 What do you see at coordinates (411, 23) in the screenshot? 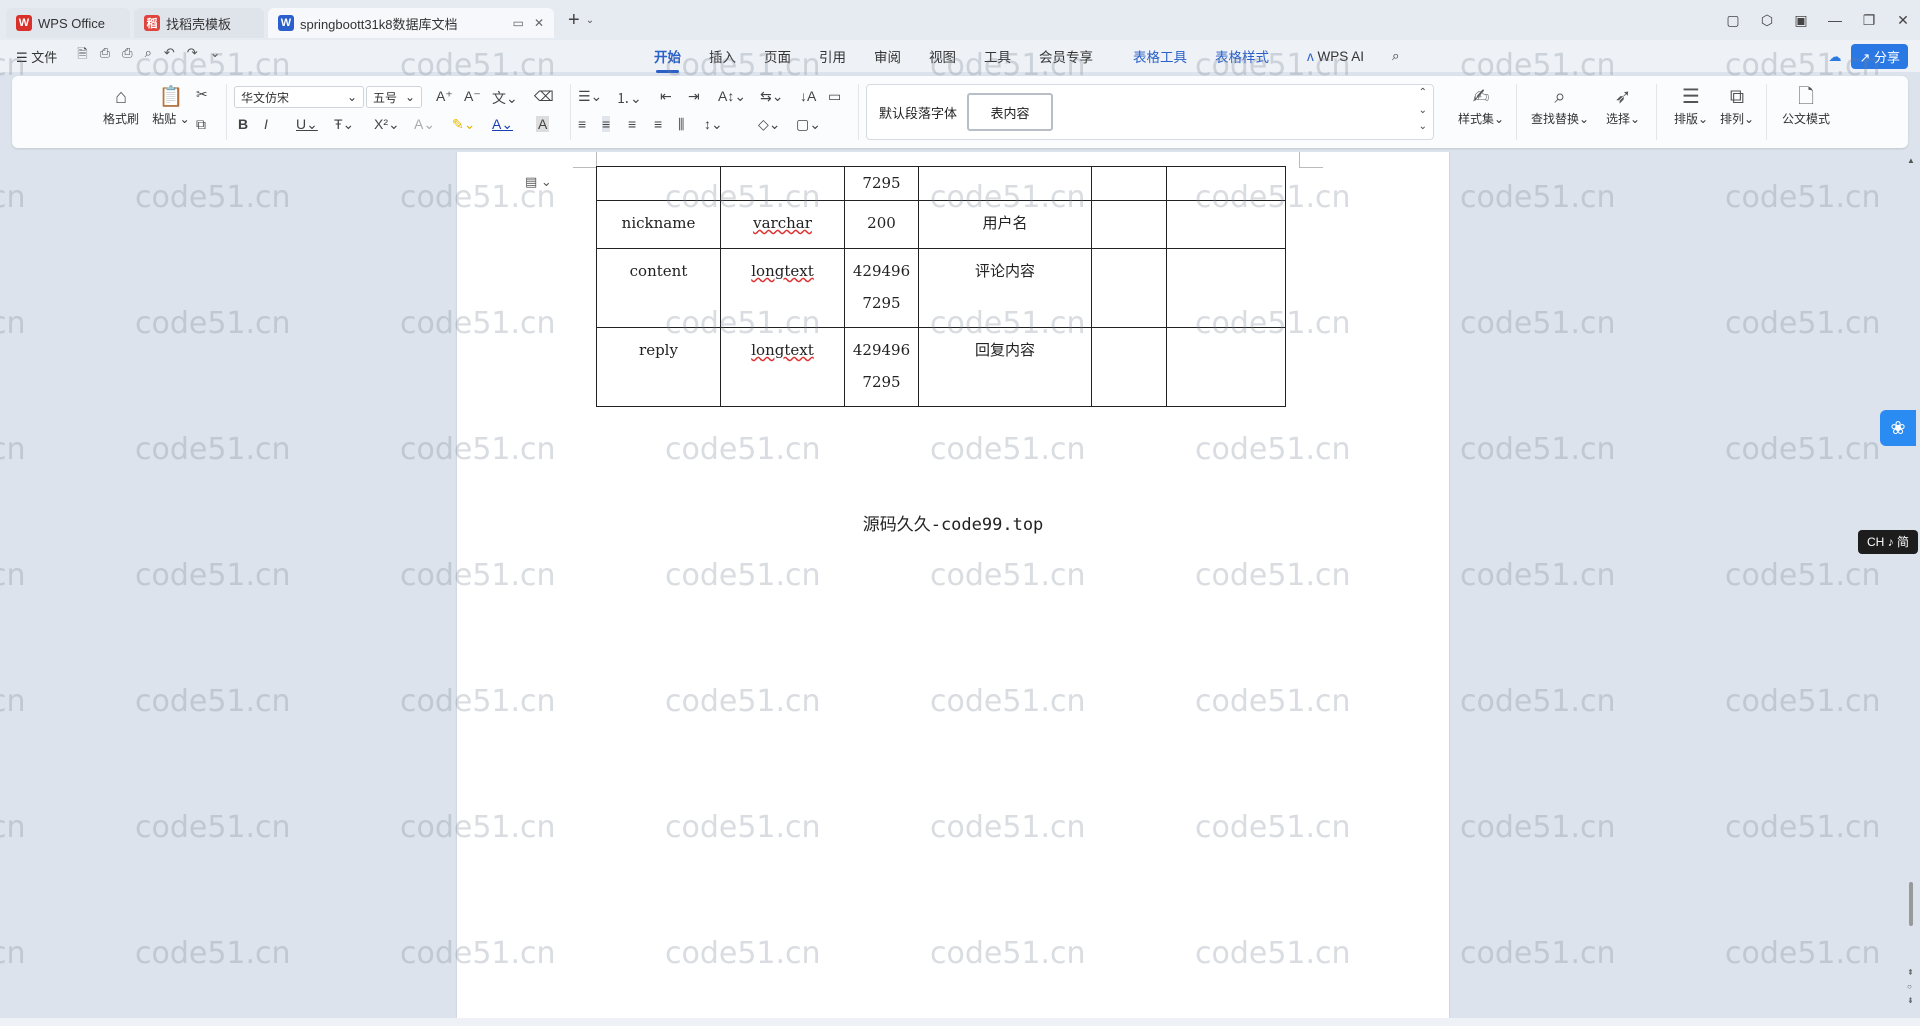
I see `tab-document: W springboott31k8数据库文档 ▭ ✕` at bounding box center [411, 23].